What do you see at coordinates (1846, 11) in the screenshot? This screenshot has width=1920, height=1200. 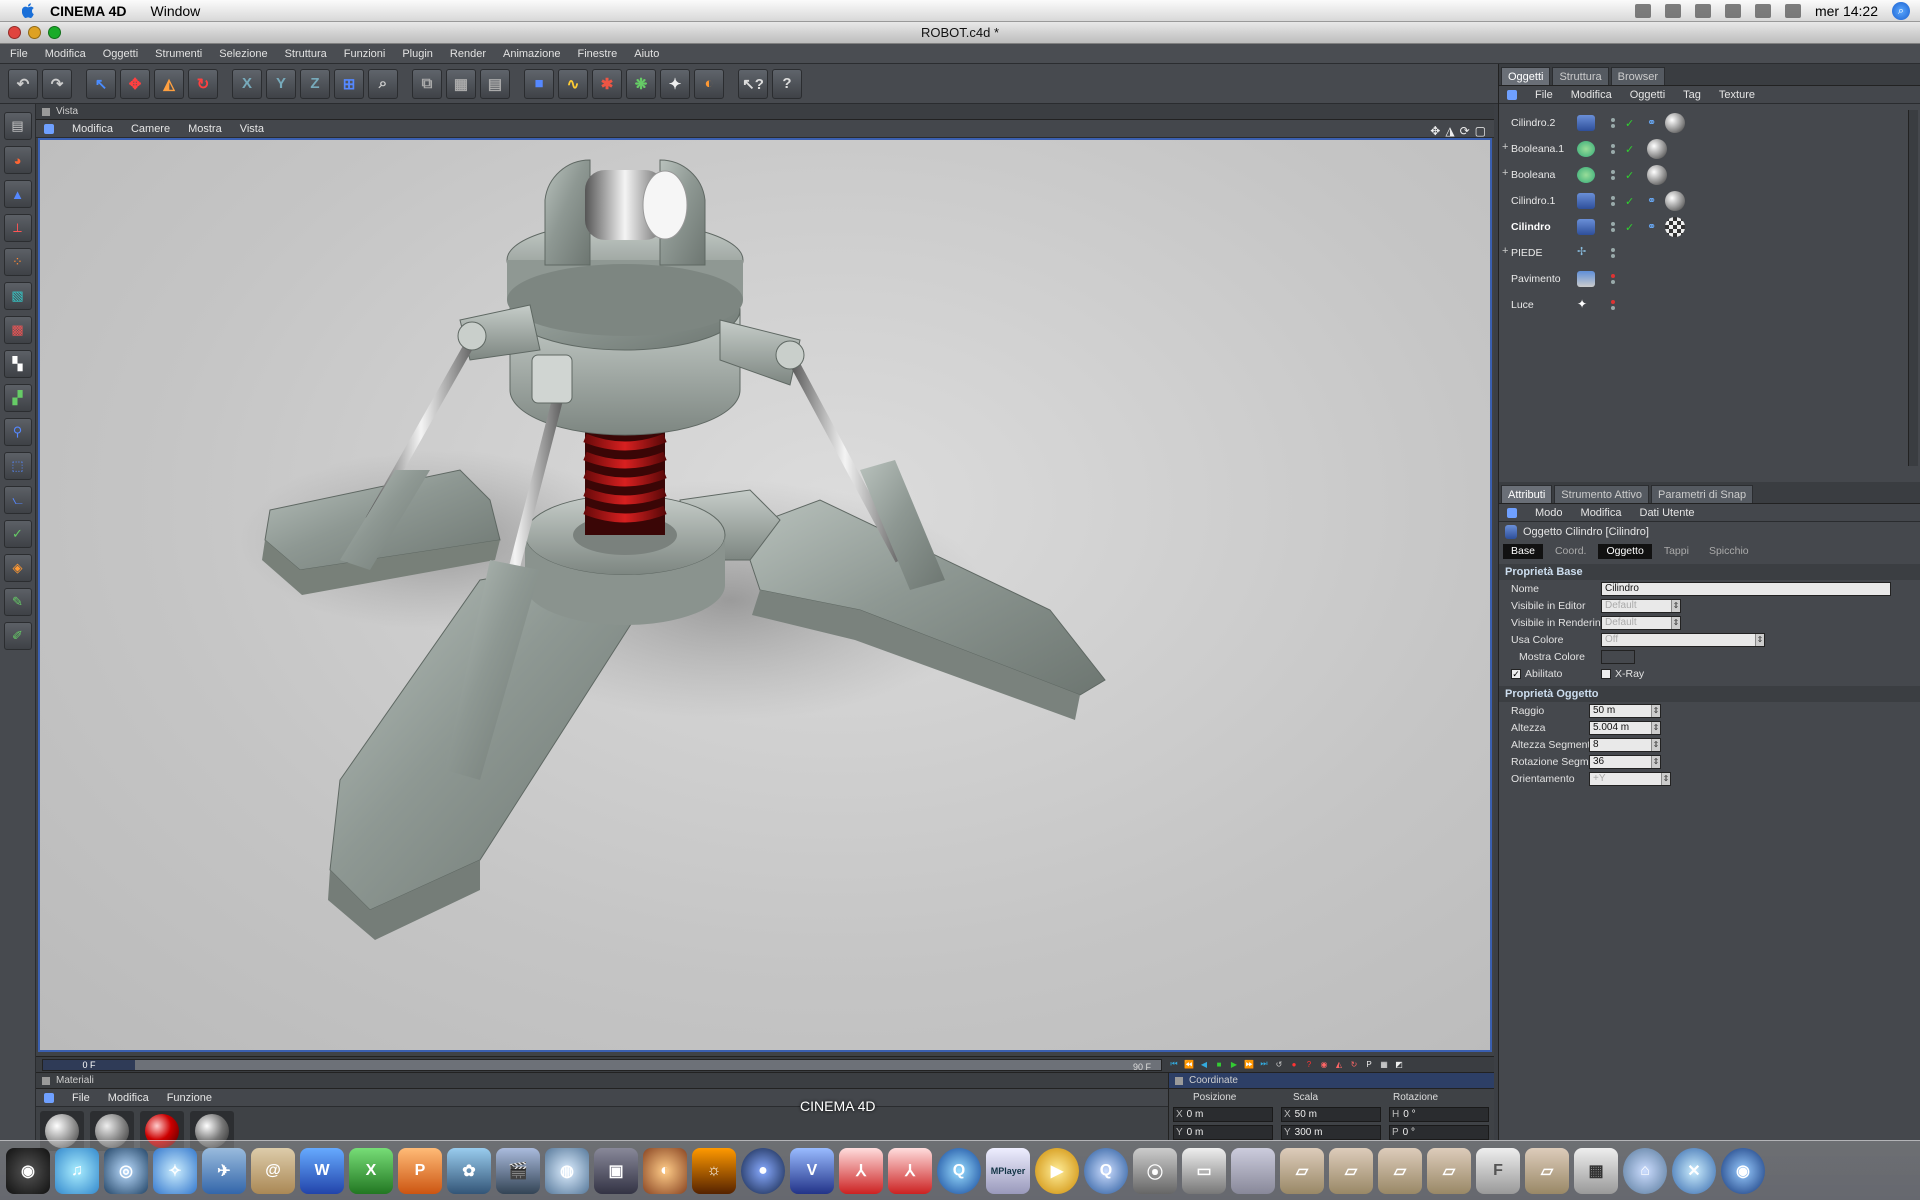 I see `menubar-clock: mer 14:22` at bounding box center [1846, 11].